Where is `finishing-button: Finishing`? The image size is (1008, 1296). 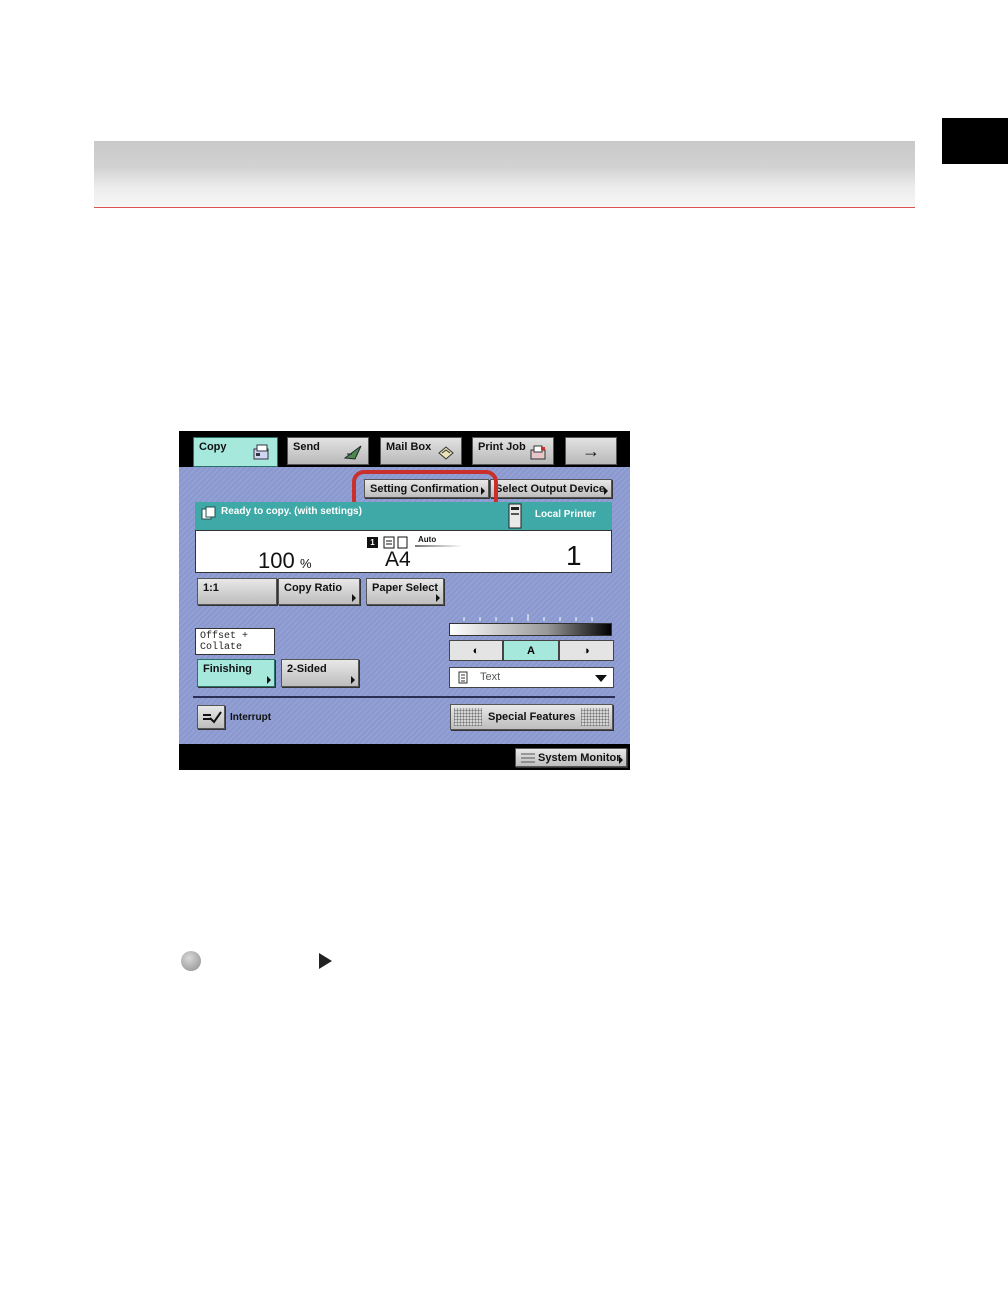 finishing-button: Finishing is located at coordinates (236, 673).